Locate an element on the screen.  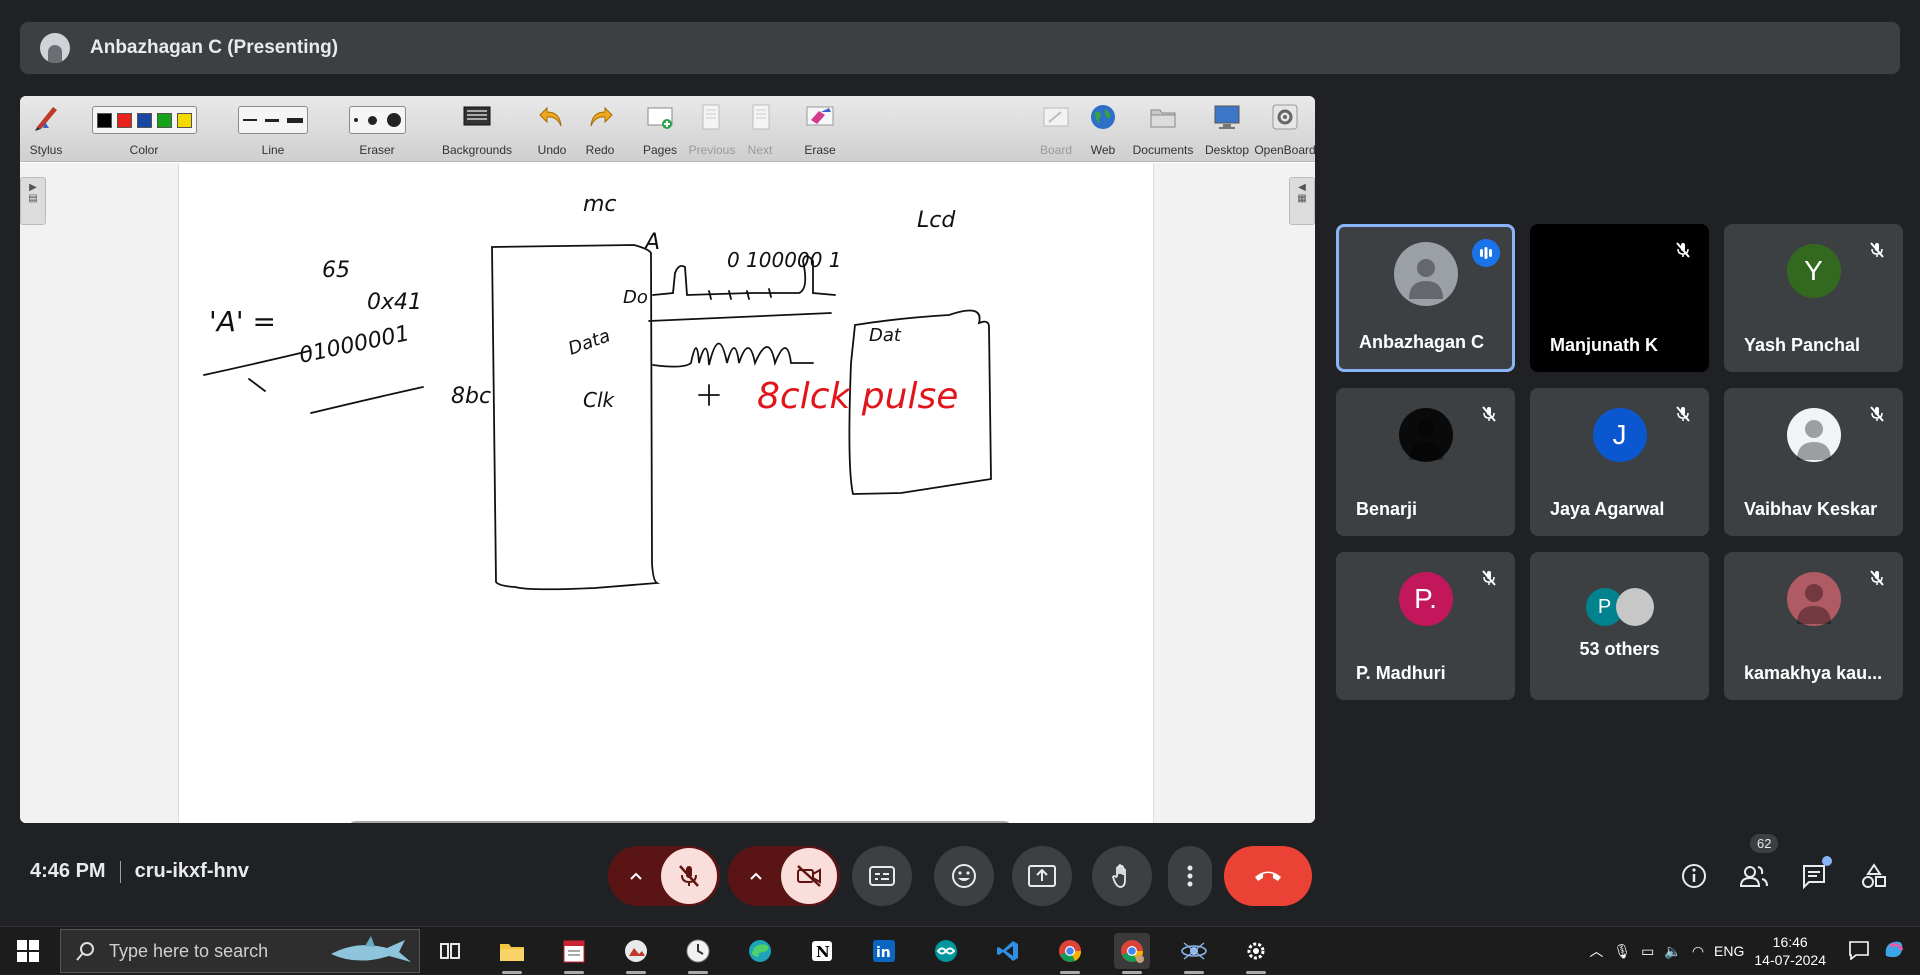
line-thin is located at coordinates (250, 120).